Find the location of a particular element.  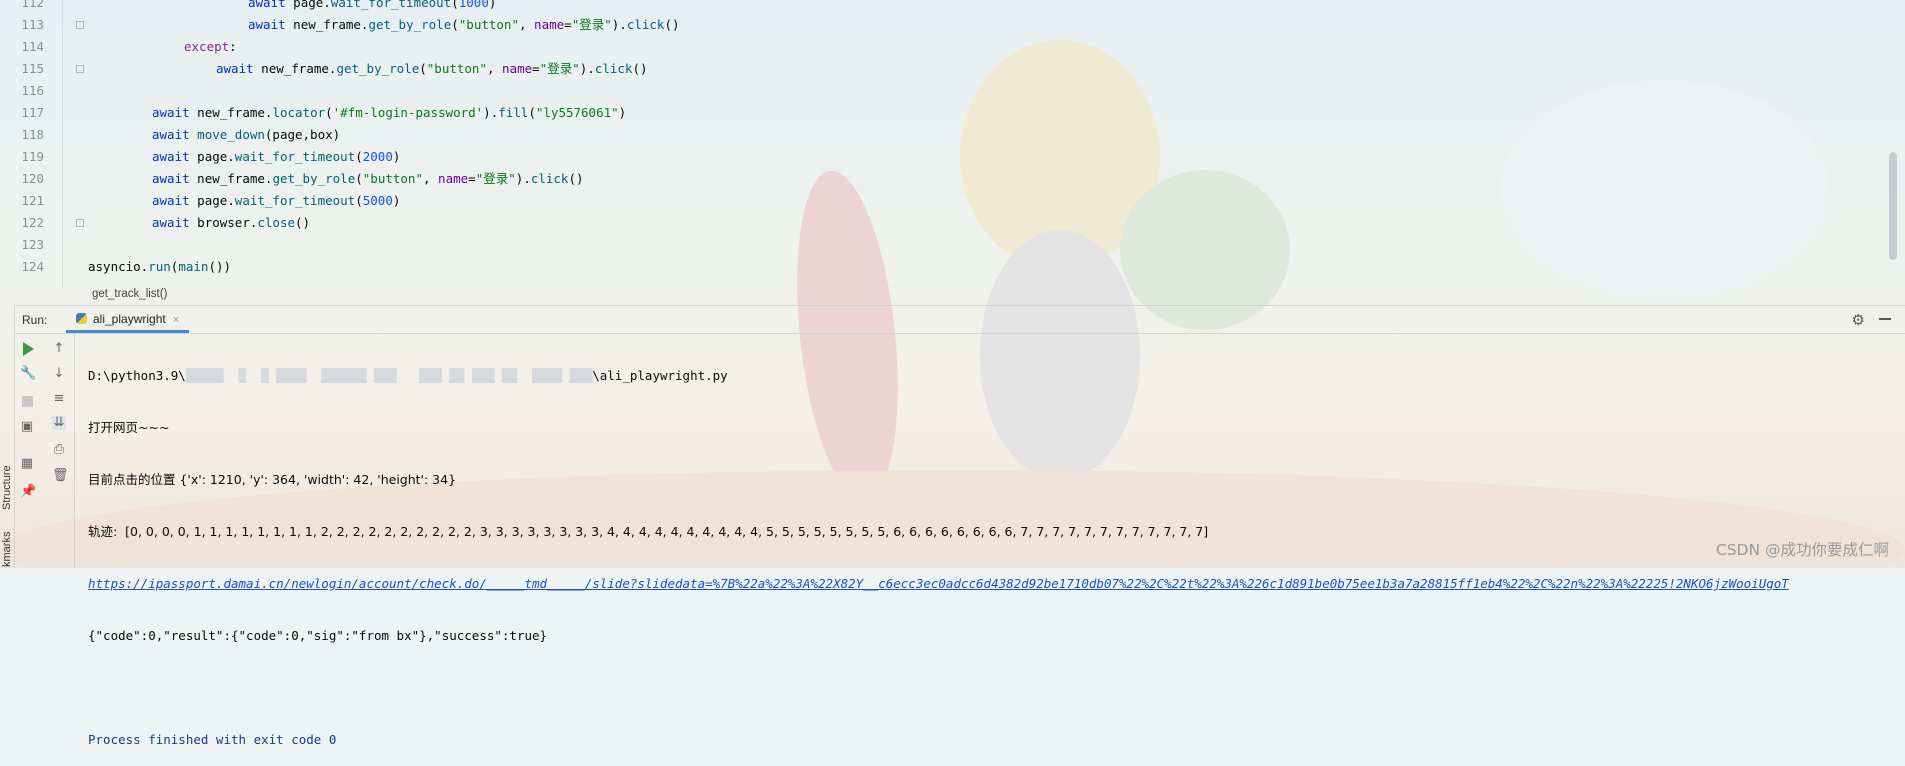

console-line-empty is located at coordinates (938, 688).